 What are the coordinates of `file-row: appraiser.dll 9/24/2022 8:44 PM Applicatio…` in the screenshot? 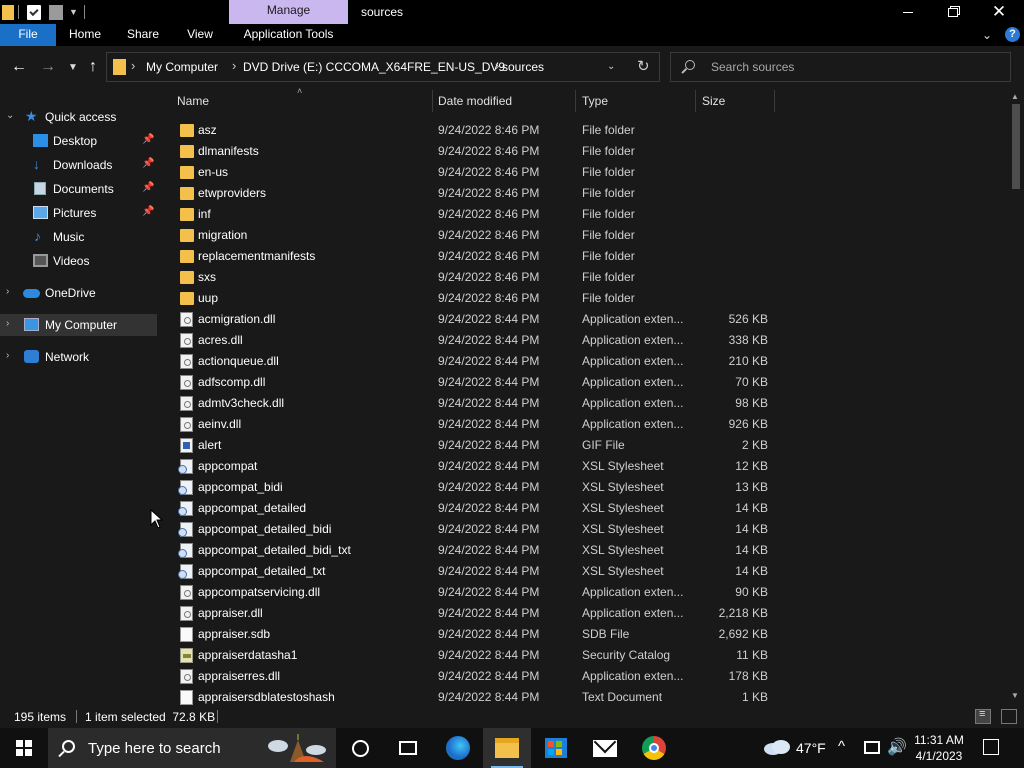 It's located at (582, 613).